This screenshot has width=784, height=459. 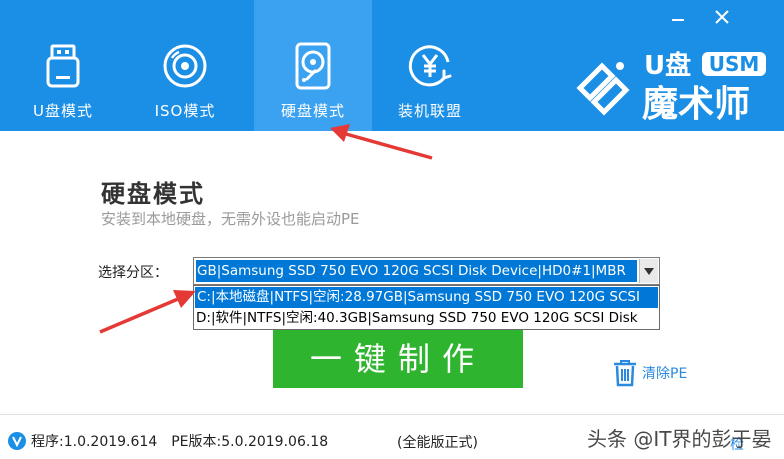 I want to click on footer-divider, so click(x=392, y=414).